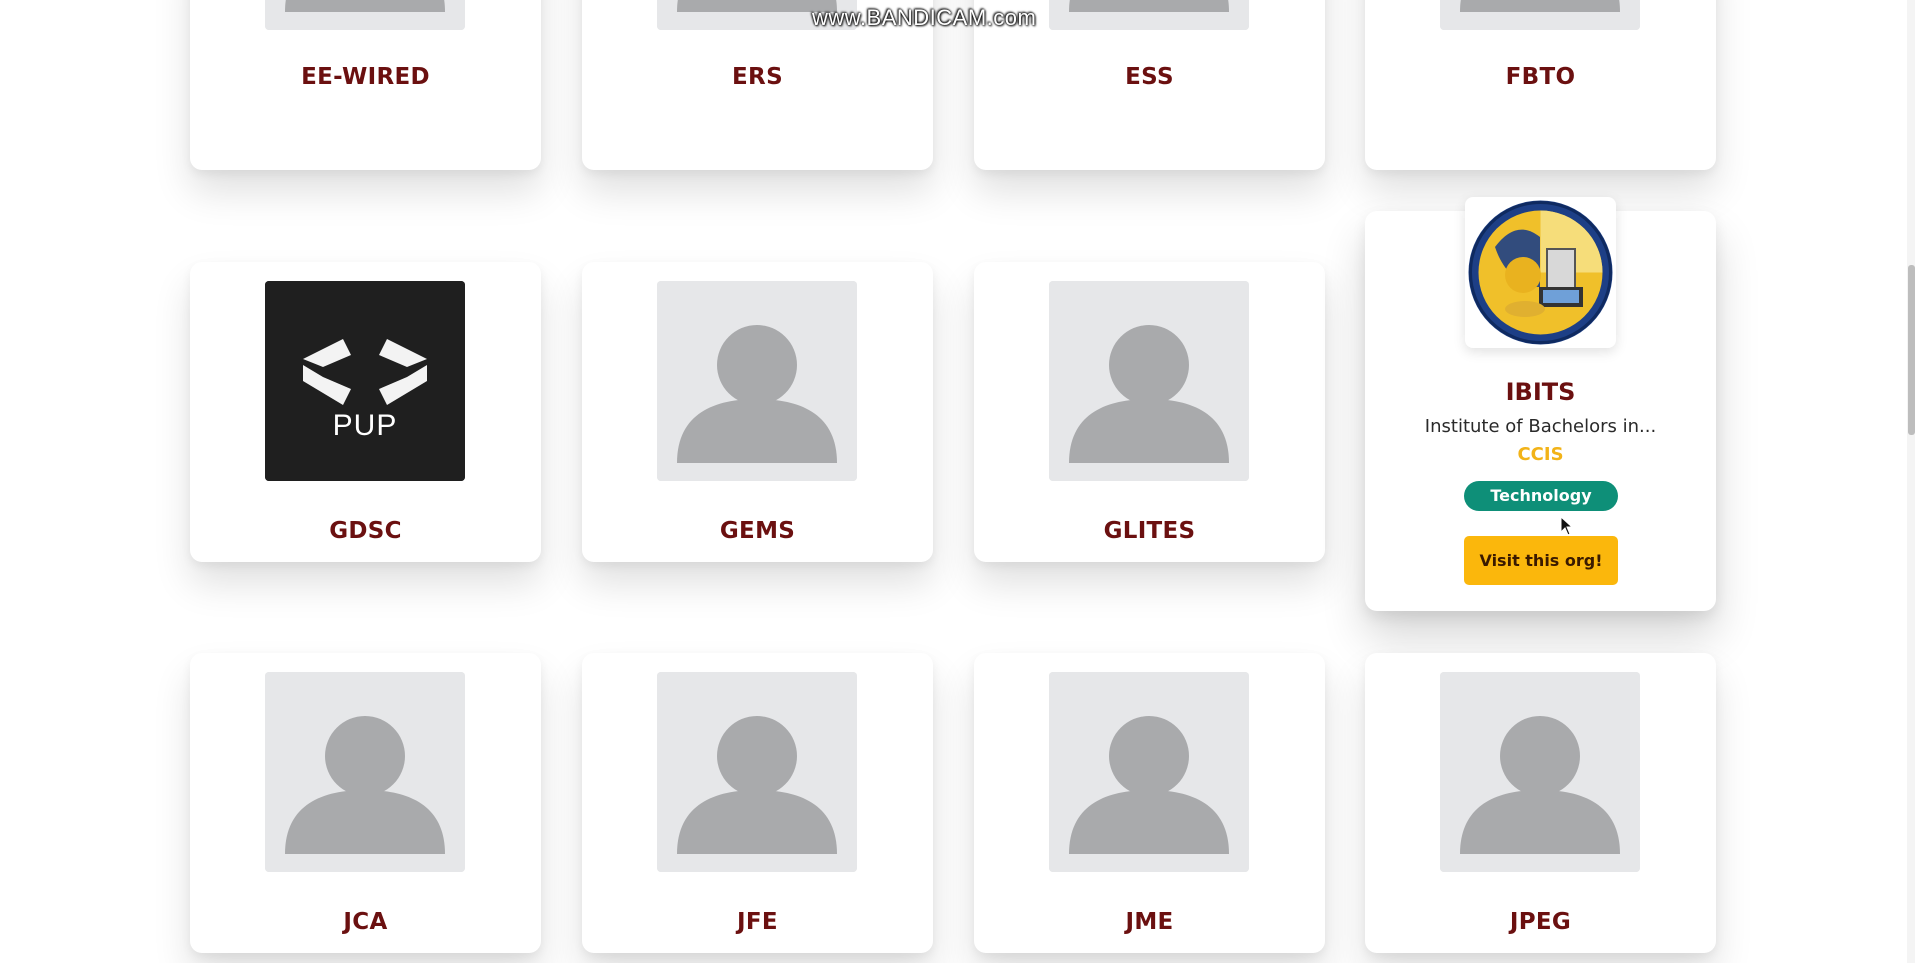  Describe the element at coordinates (1567, 526) in the screenshot. I see `mouse-cursor-icon` at that location.